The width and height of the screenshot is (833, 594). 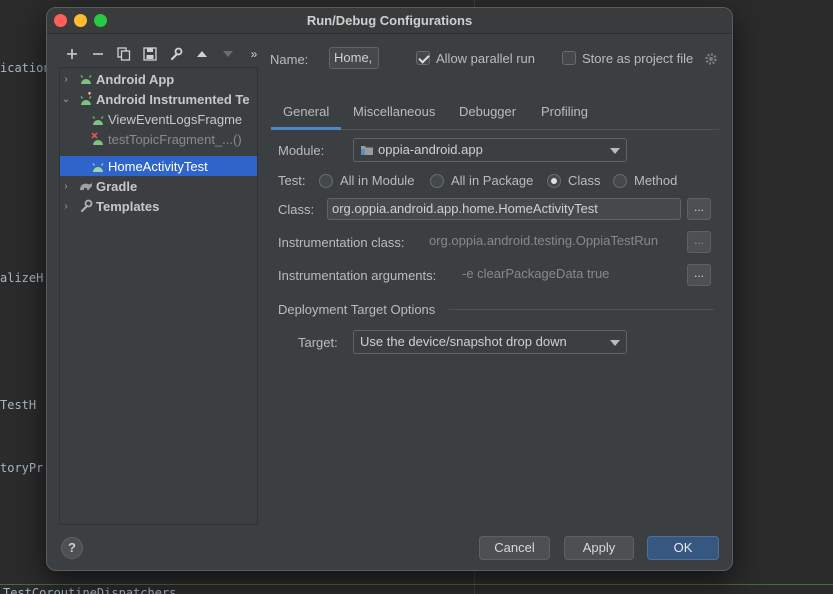 I want to click on instrumentation-arguments-label: Instrumentation arguments:, so click(x=357, y=275).